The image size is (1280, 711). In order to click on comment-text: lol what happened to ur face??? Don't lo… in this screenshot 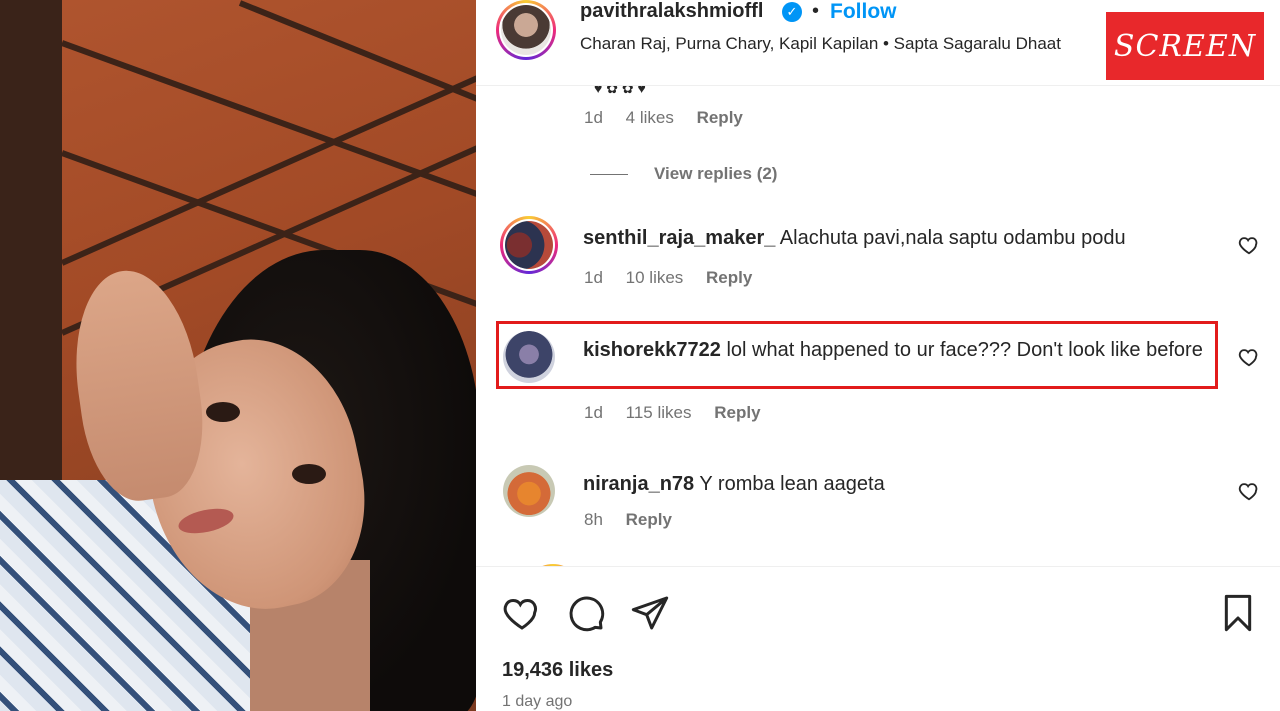, I will do `click(964, 350)`.